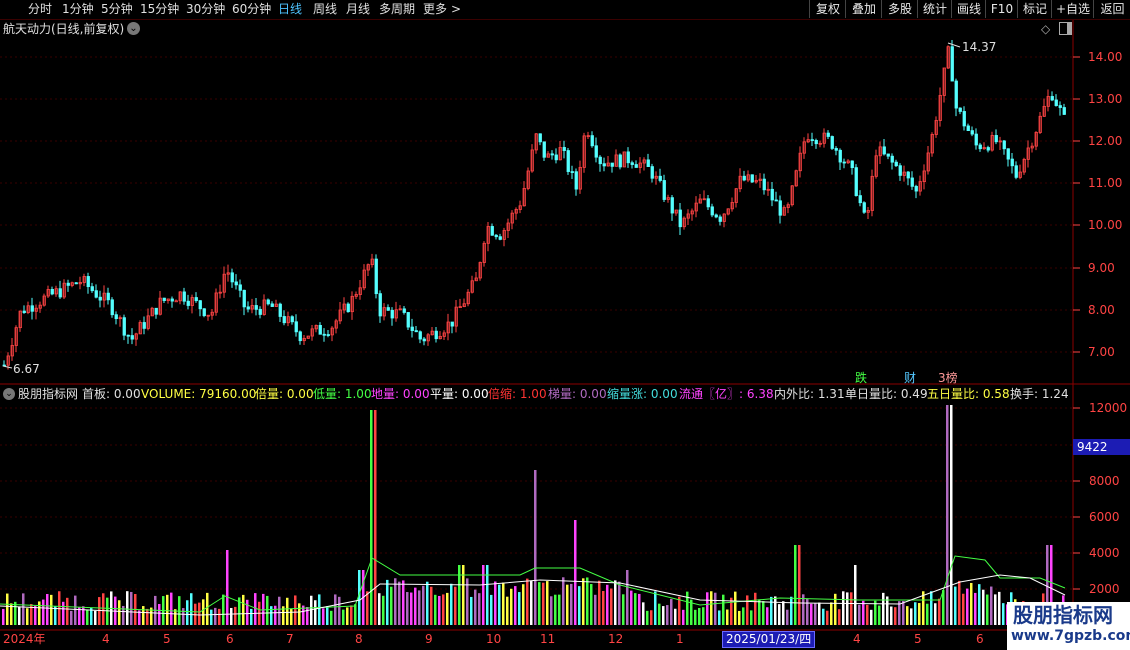 The image size is (1130, 650). I want to click on cursor-date: 2025/01/23/四, so click(769, 639).